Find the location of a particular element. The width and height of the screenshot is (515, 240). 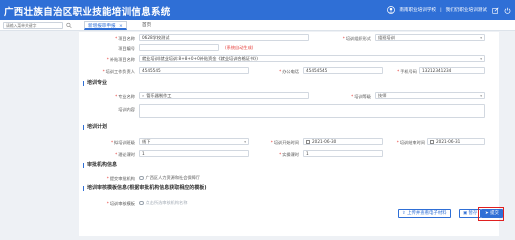

org-link: 我们仍职业培训测试 is located at coordinates (466, 10).